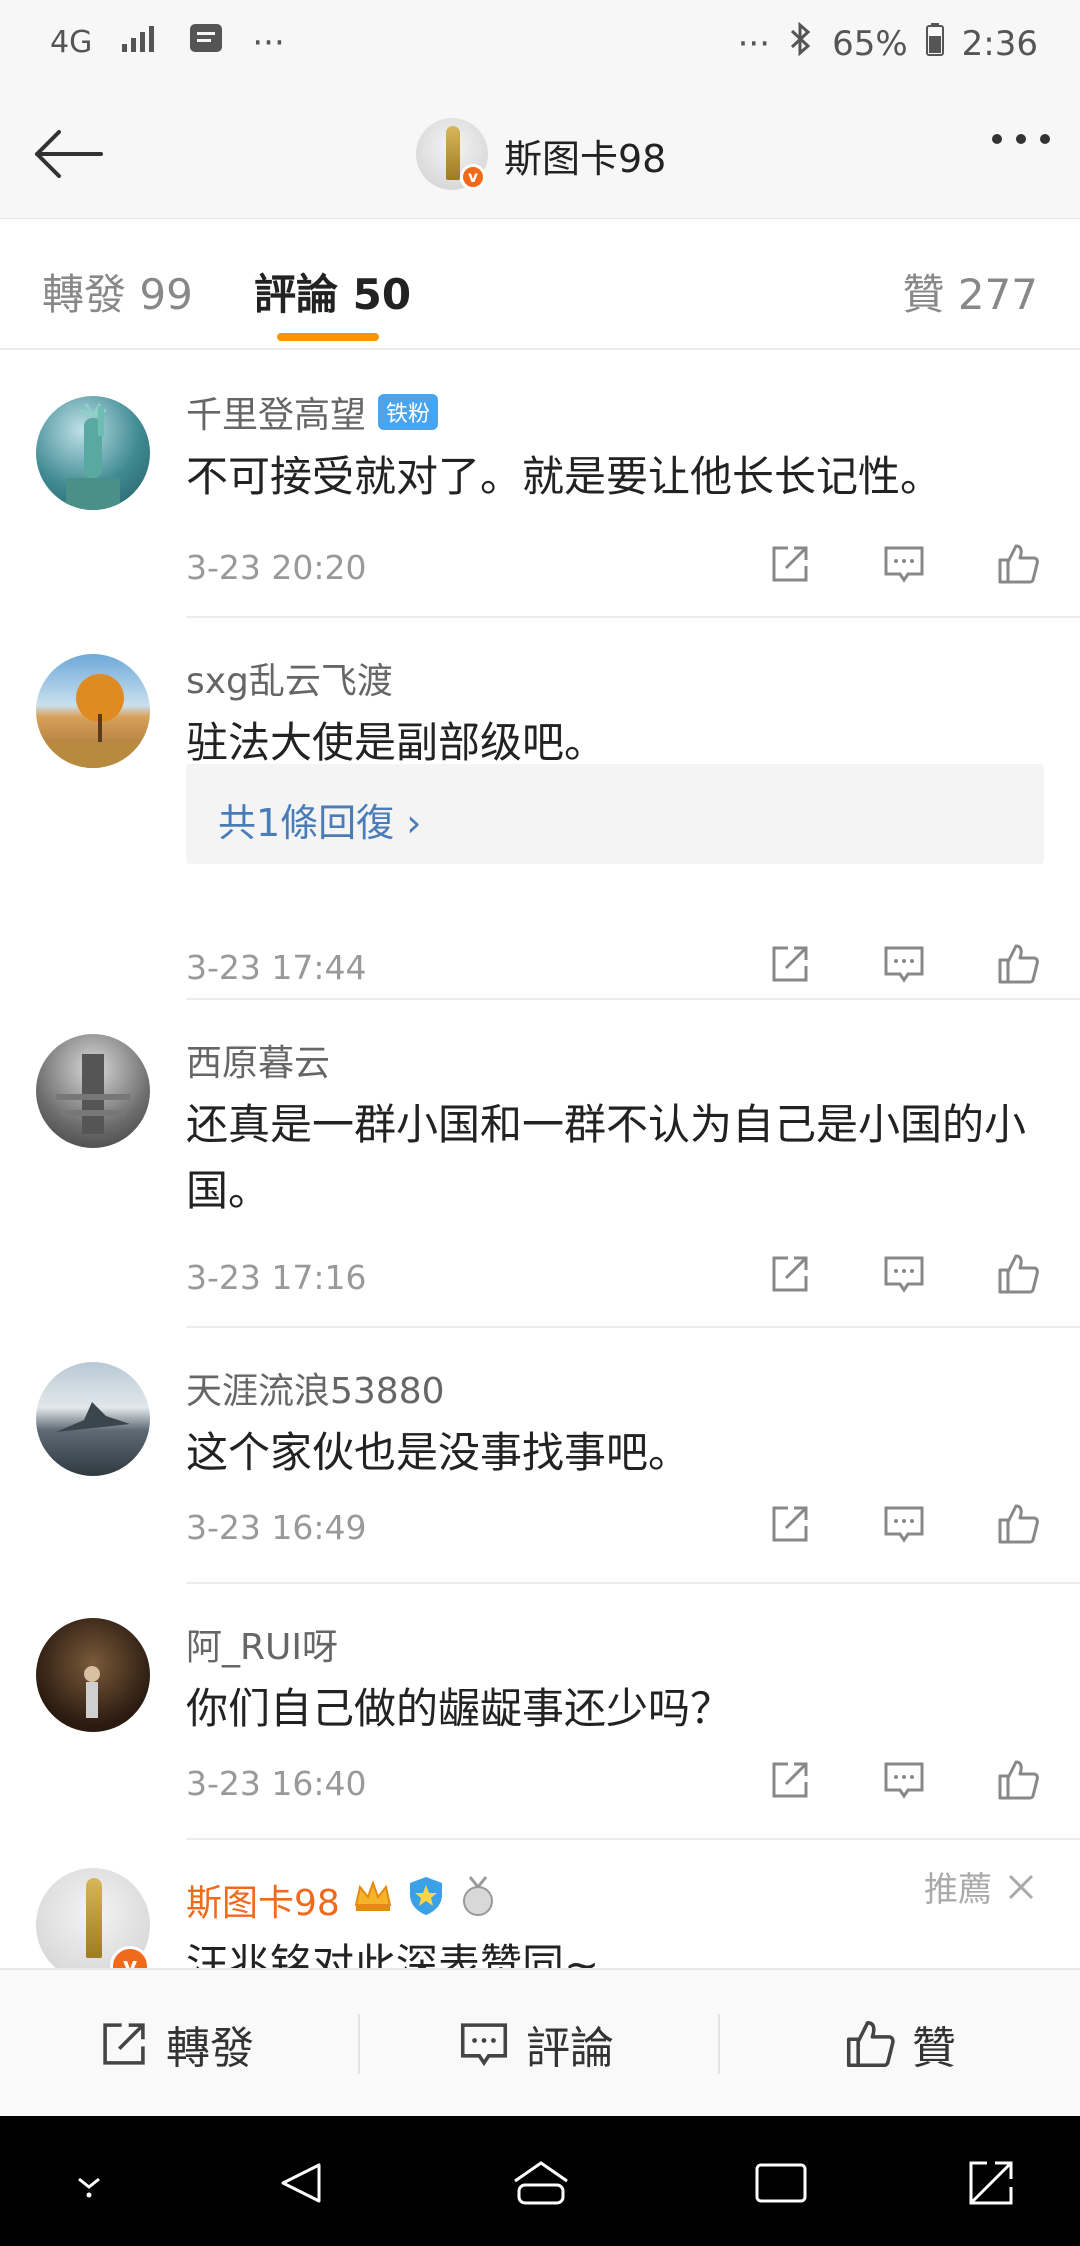 This screenshot has width=1080, height=2246. Describe the element at coordinates (93, 721) in the screenshot. I see `autumn-tree-image` at that location.